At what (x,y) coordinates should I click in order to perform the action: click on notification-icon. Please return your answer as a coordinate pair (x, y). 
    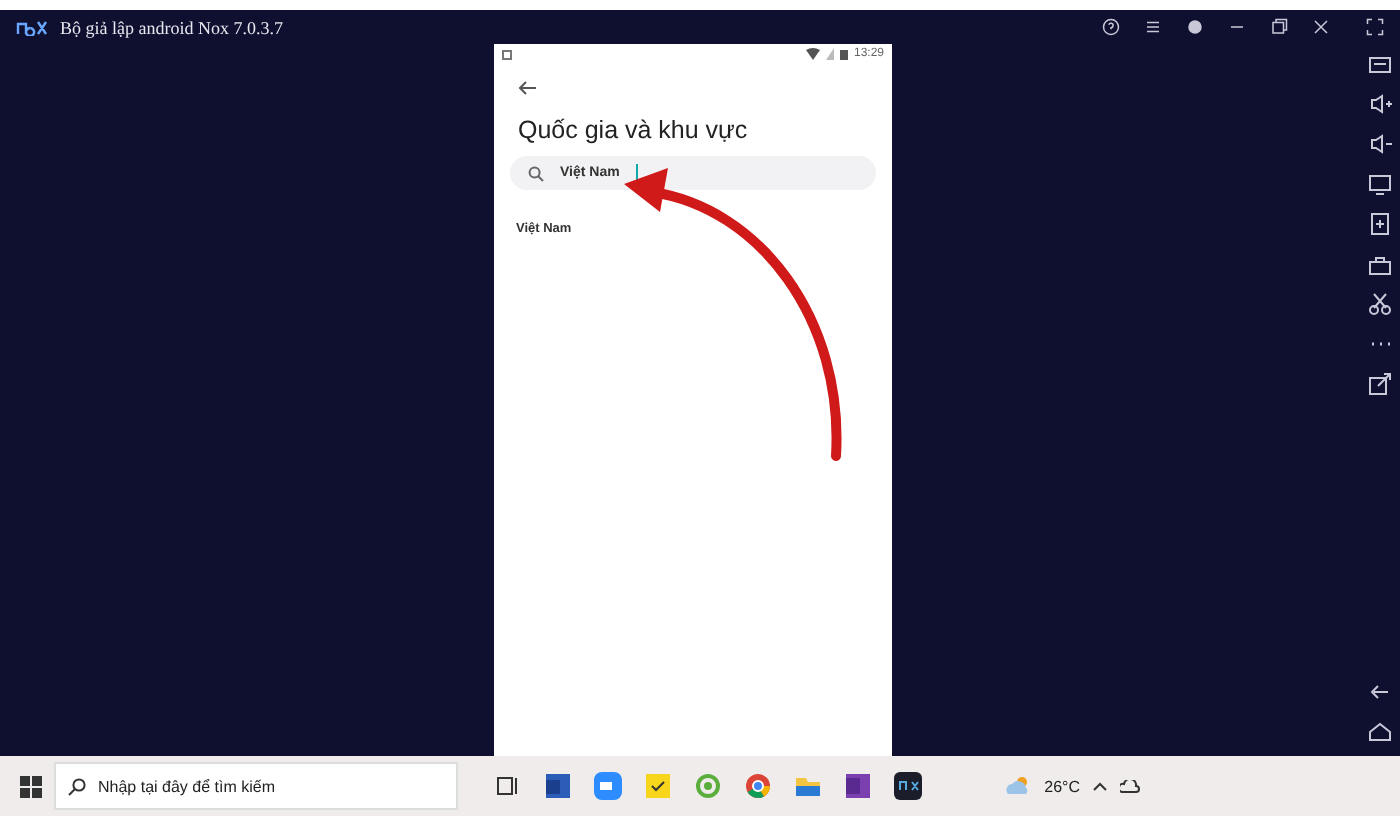
    Looking at the image, I should click on (507, 54).